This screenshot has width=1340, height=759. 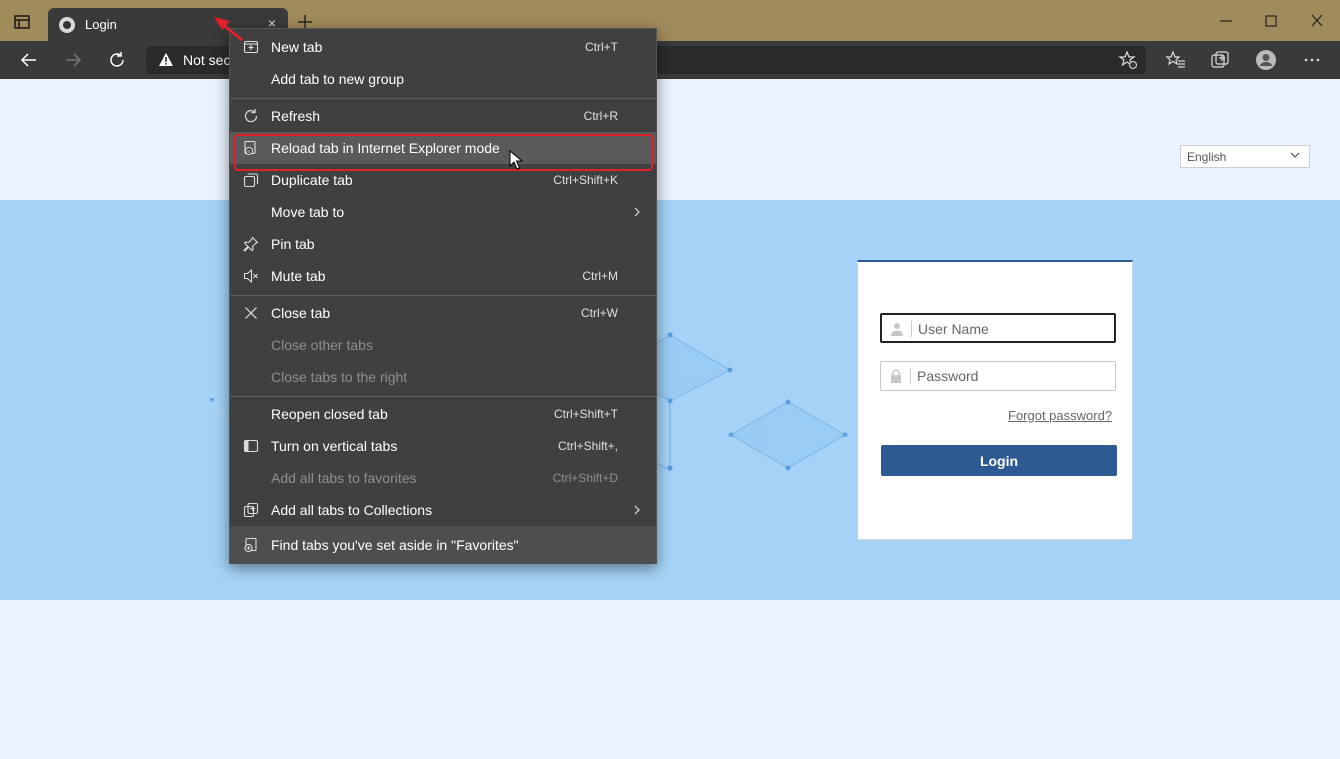 What do you see at coordinates (251, 180) in the screenshot?
I see `duplicate-icon` at bounding box center [251, 180].